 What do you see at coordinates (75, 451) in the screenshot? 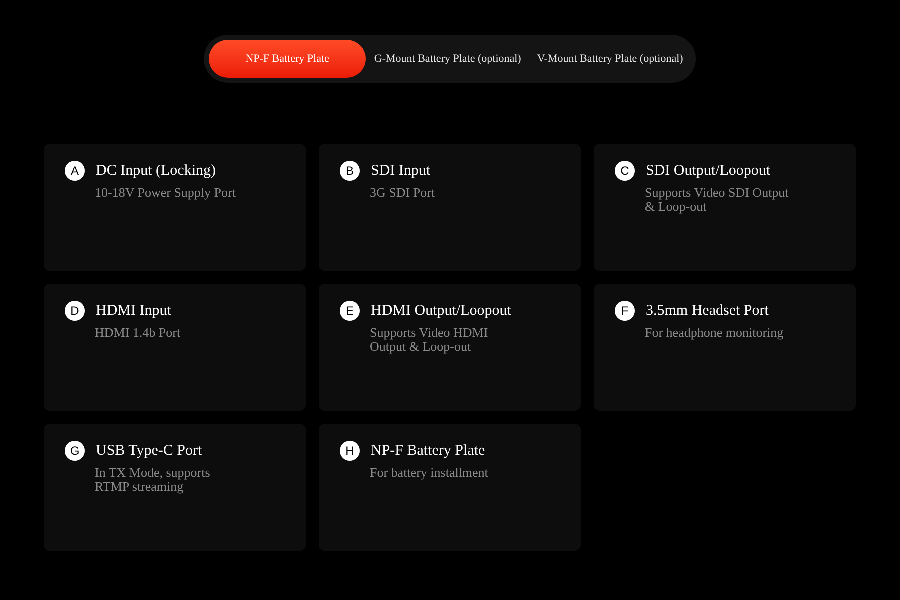
I see `letter-badge: G` at bounding box center [75, 451].